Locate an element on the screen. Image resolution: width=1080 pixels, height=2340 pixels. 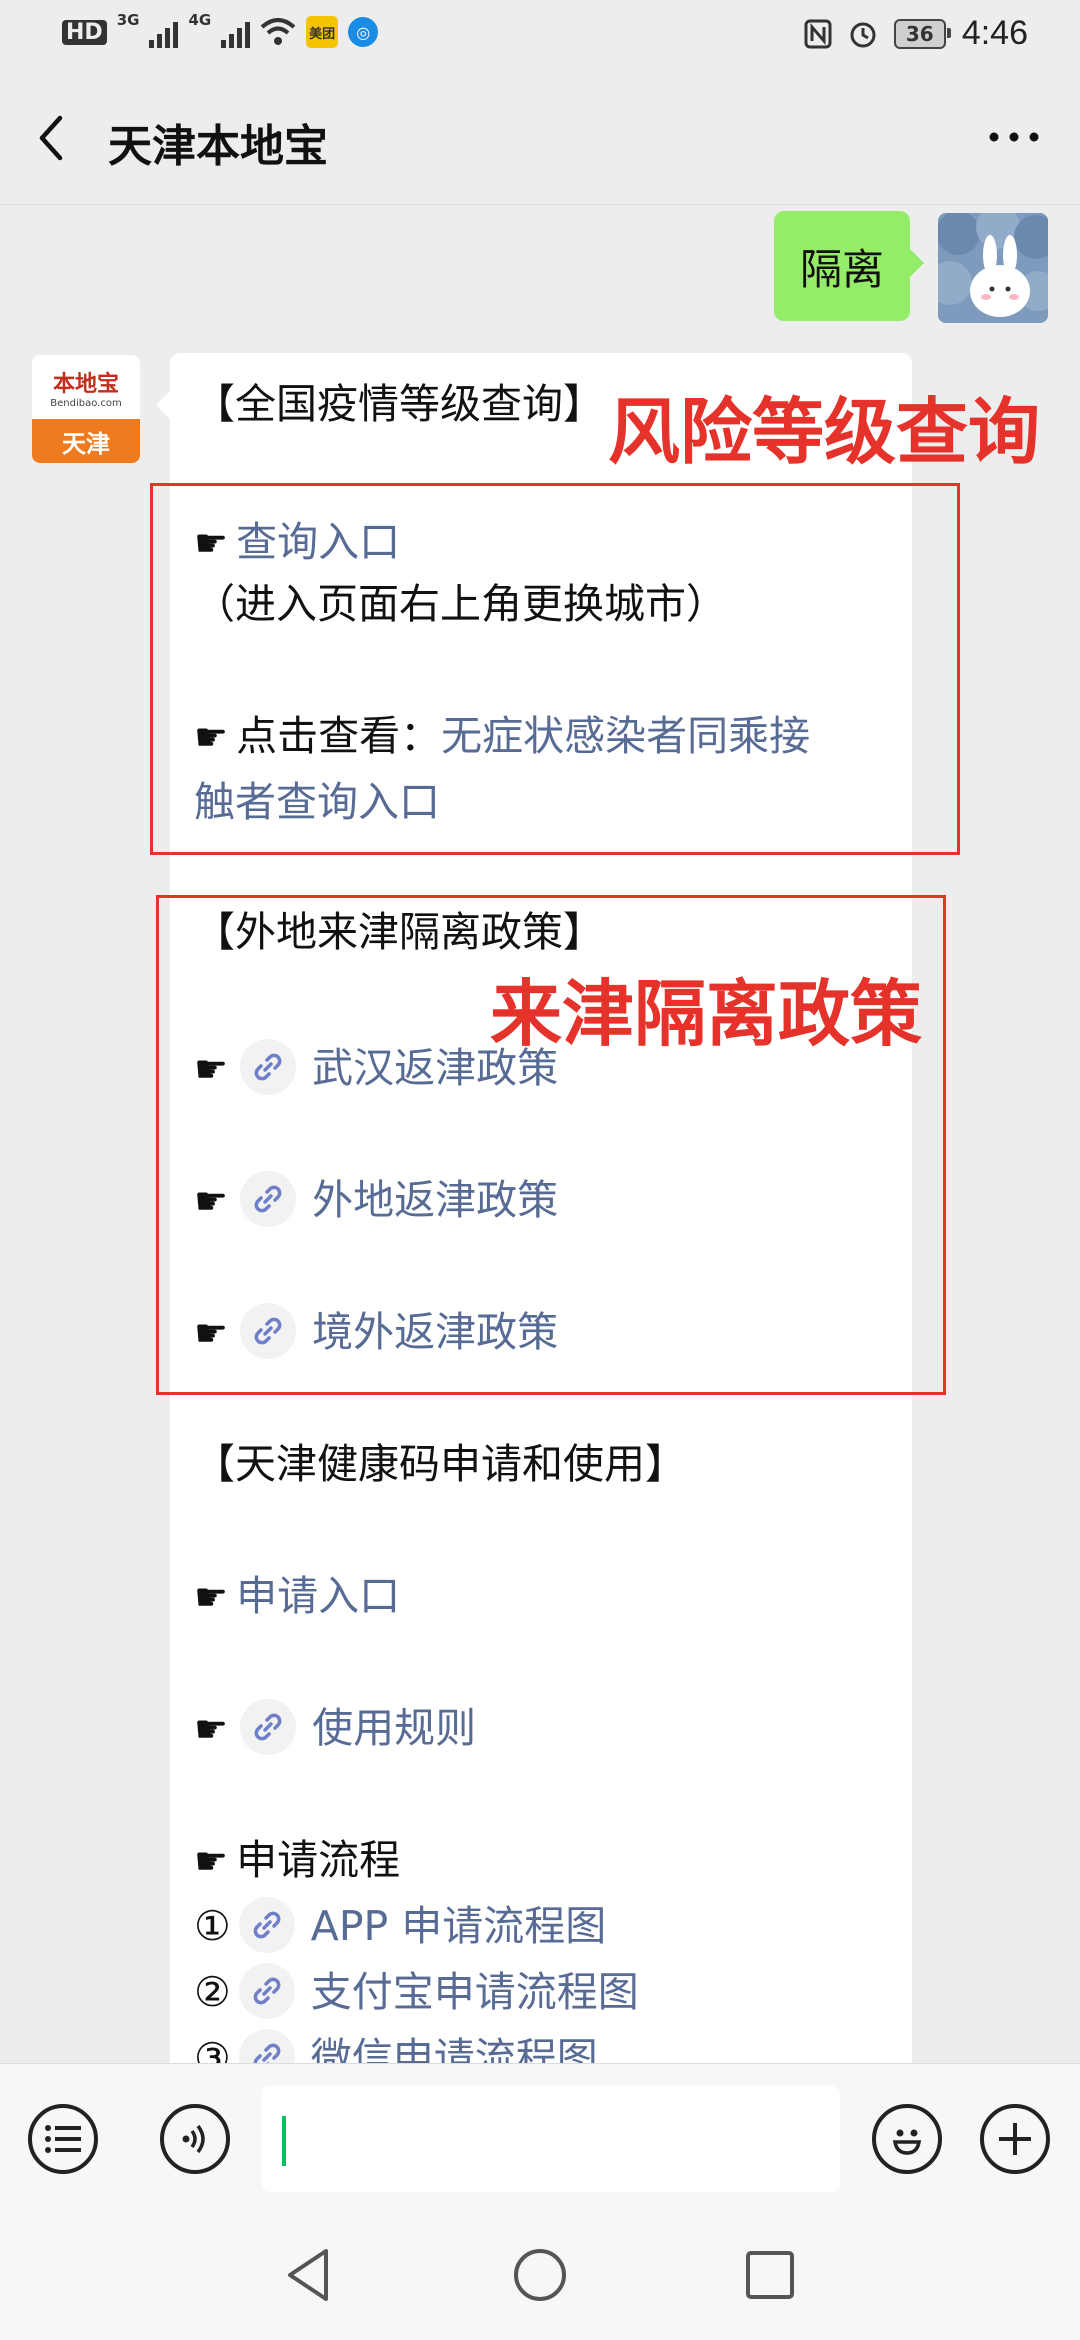
app-process-link: APP 申请流程图 is located at coordinates (459, 1926).